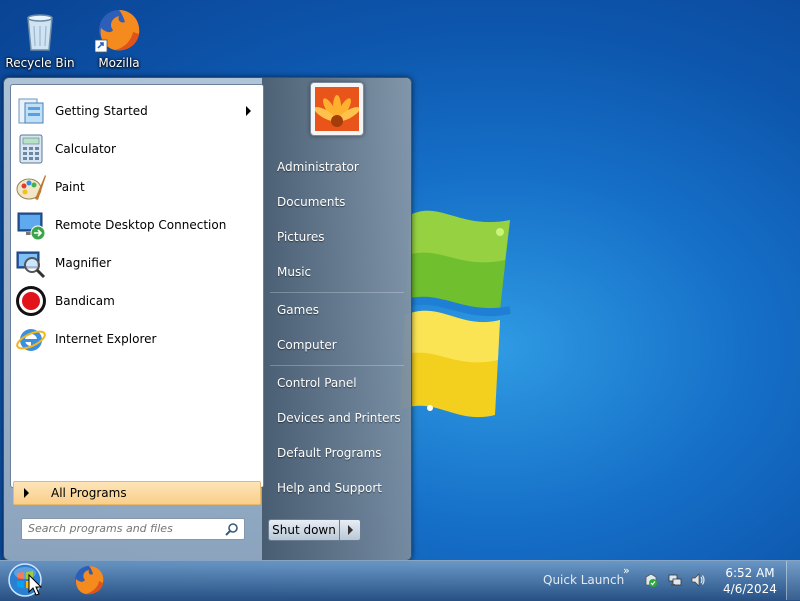 This screenshot has width=800, height=601. What do you see at coordinates (750, 581) in the screenshot?
I see `taskbar-clock: 6:52 AM 4/6/2024` at bounding box center [750, 581].